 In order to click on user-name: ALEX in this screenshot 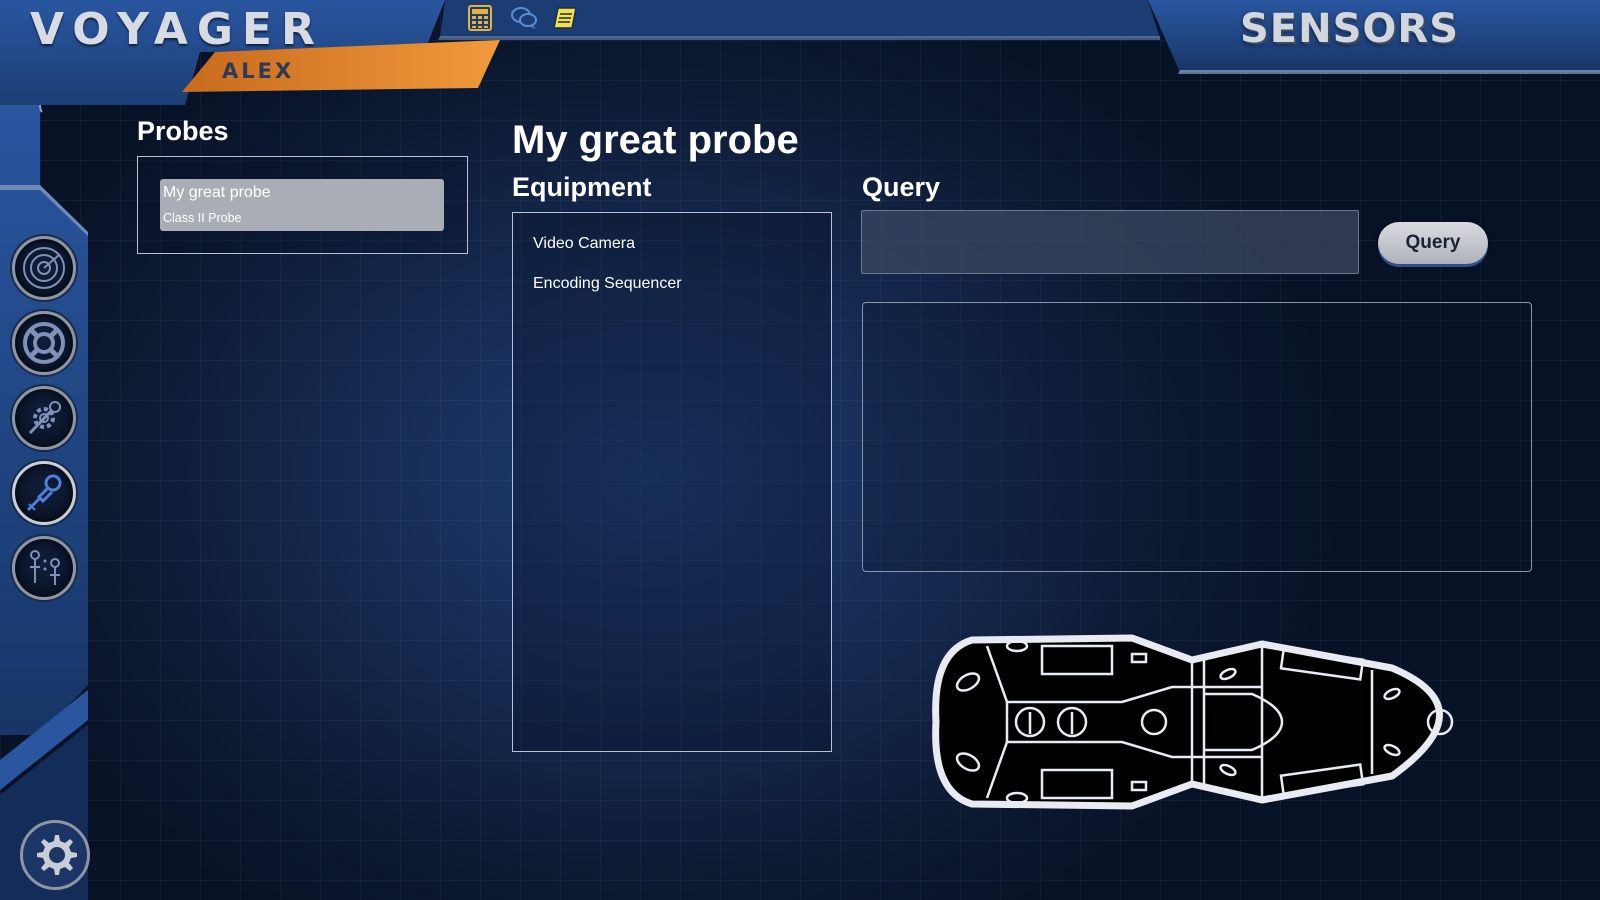, I will do `click(258, 71)`.